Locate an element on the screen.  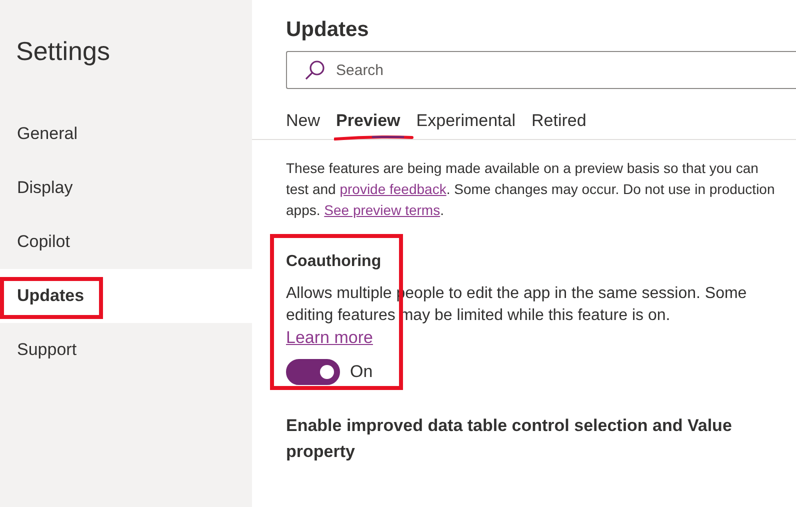
page-title: Updates is located at coordinates (328, 30).